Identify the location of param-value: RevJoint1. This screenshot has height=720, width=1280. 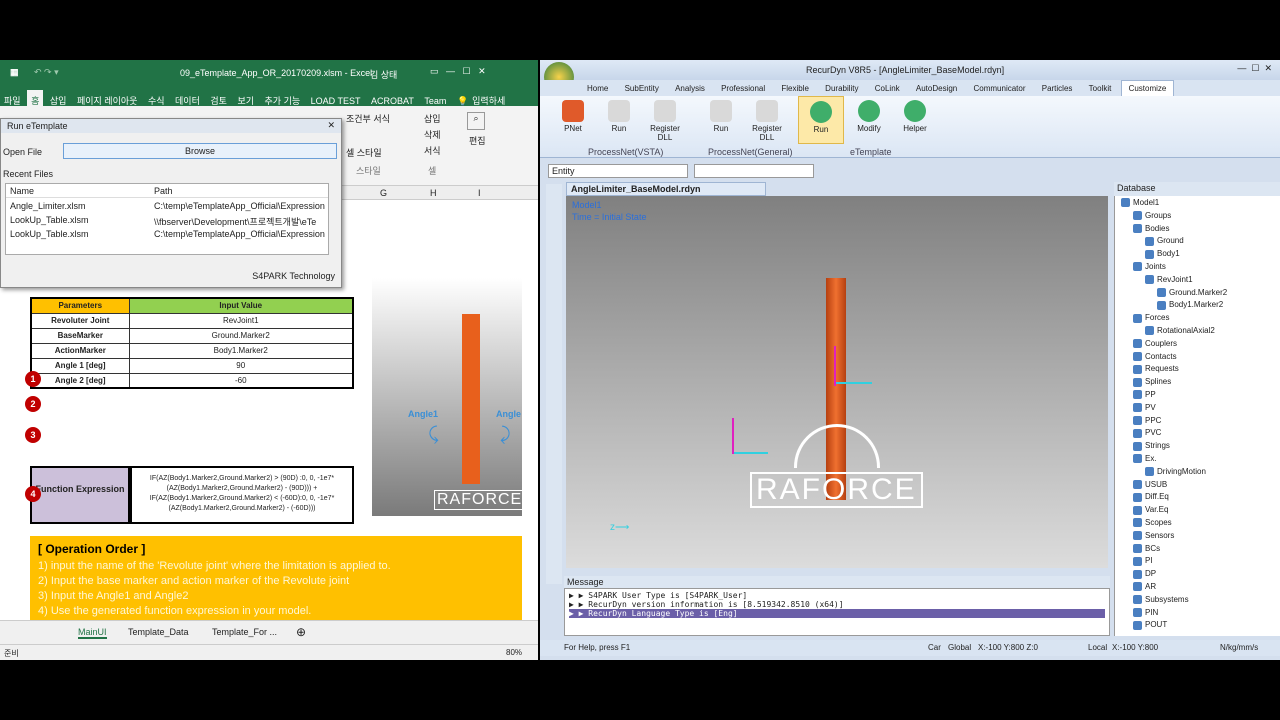
(241, 320).